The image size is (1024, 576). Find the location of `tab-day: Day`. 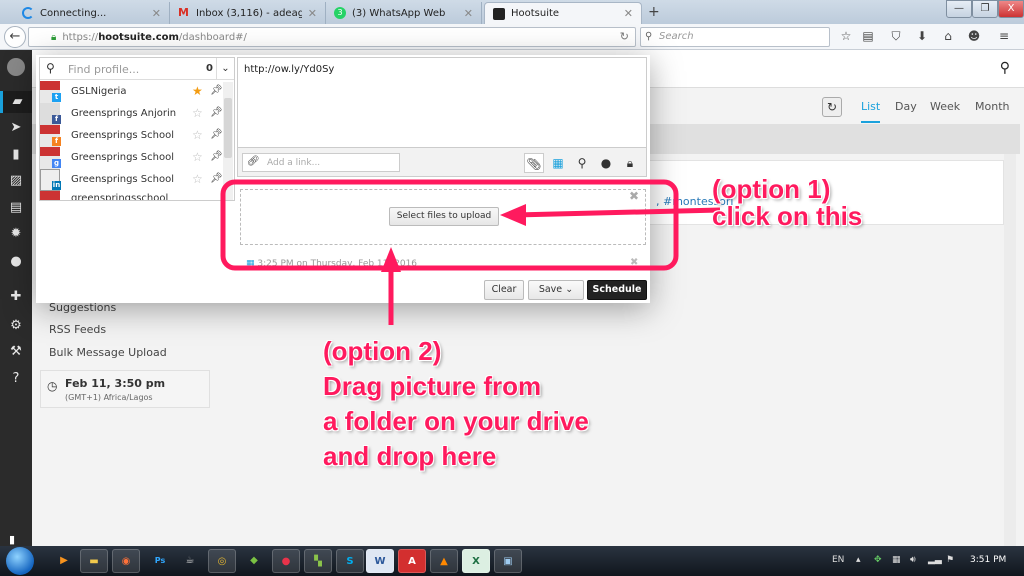

tab-day: Day is located at coordinates (906, 106).